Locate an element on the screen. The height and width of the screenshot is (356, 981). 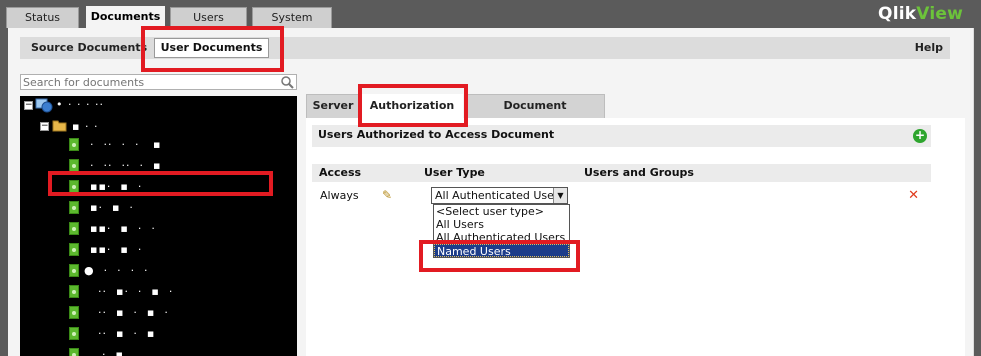
tab-server: Server is located at coordinates (333, 106).